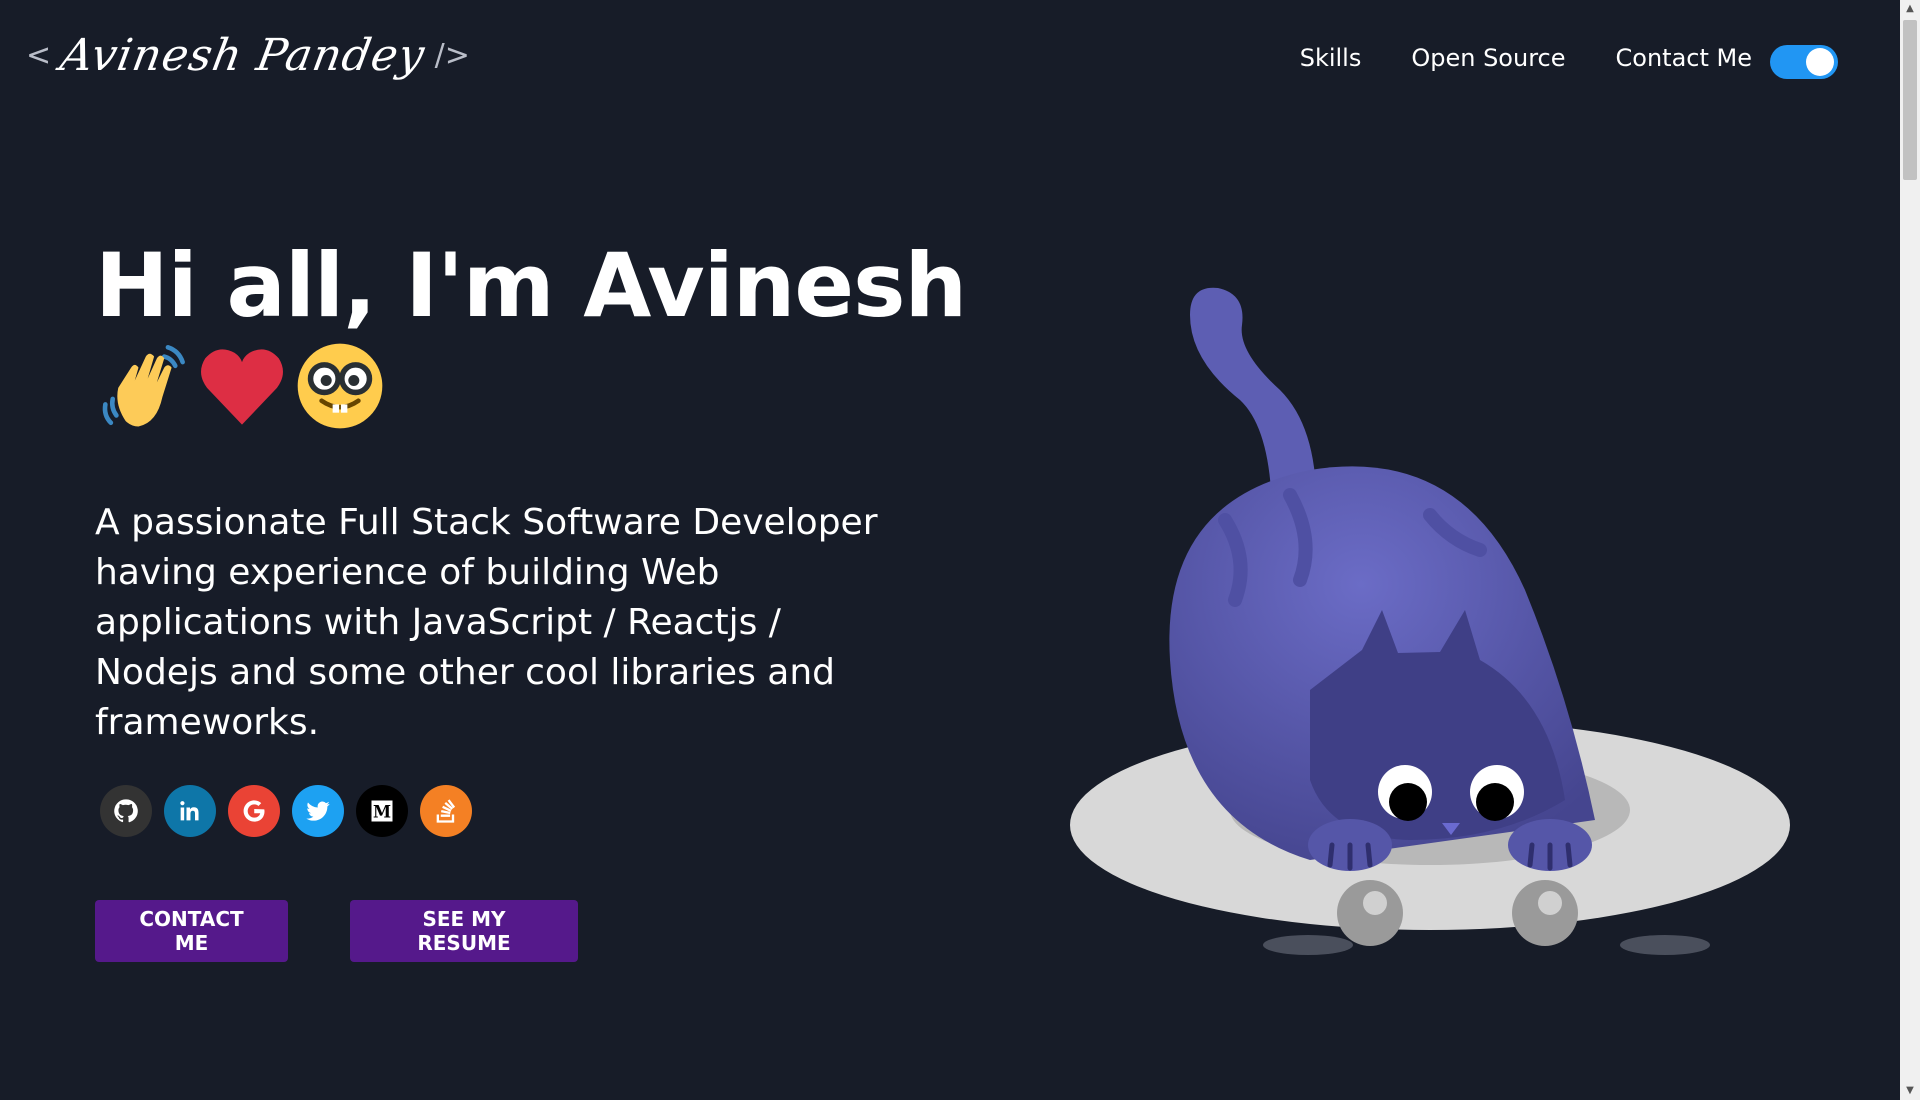 Image resolution: width=1920 pixels, height=1100 pixels. What do you see at coordinates (190, 811) in the screenshot?
I see `linkedin-icon` at bounding box center [190, 811].